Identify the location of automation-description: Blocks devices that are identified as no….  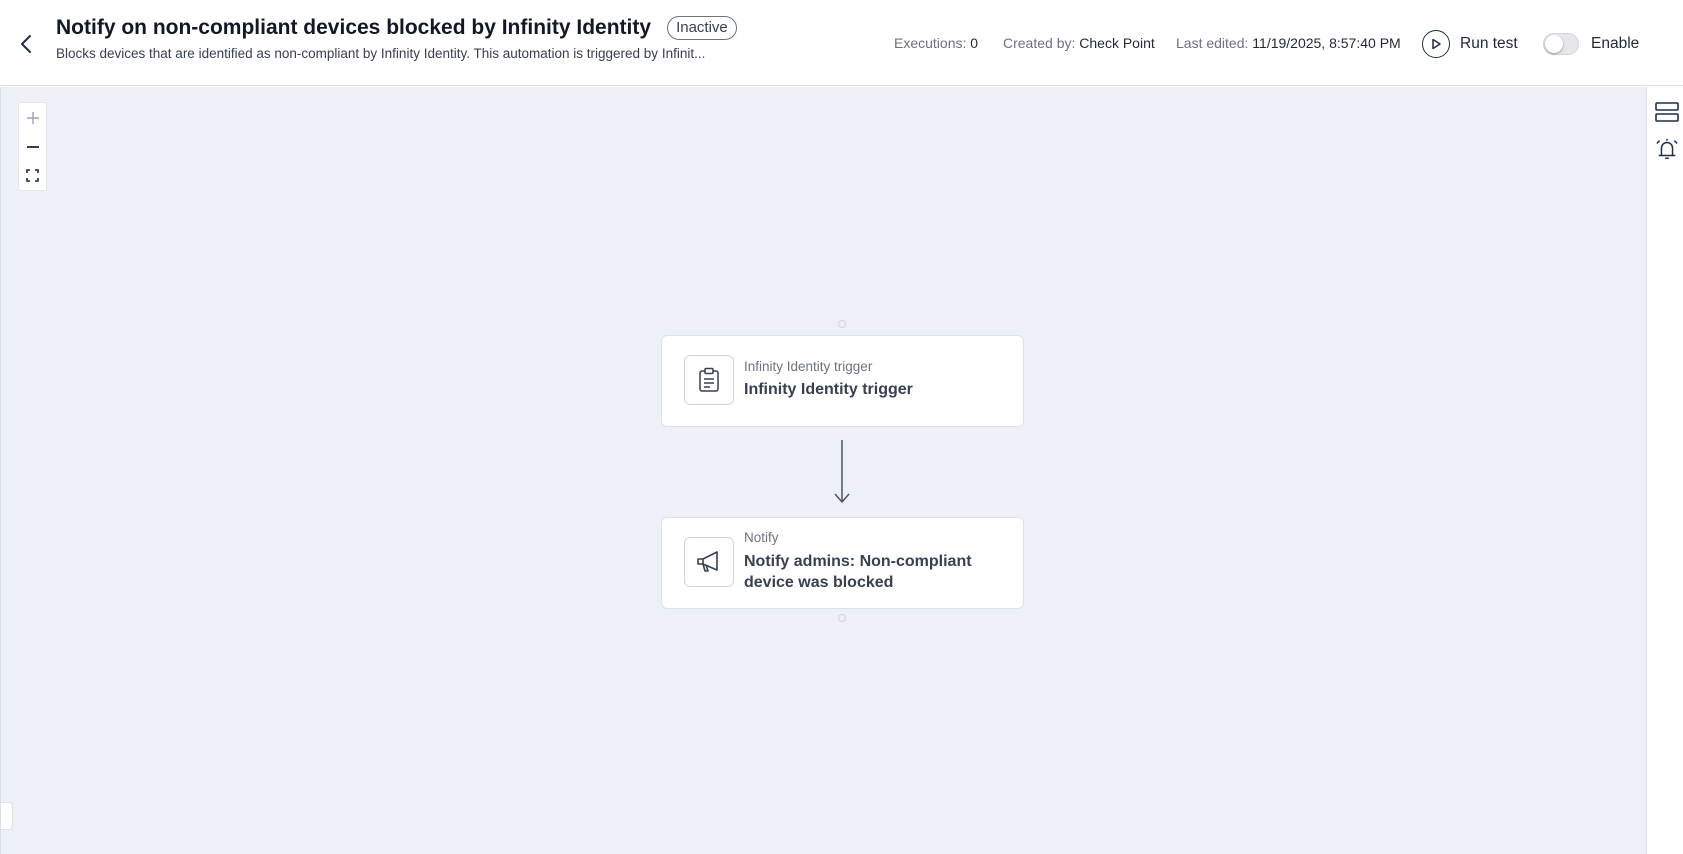
(381, 53).